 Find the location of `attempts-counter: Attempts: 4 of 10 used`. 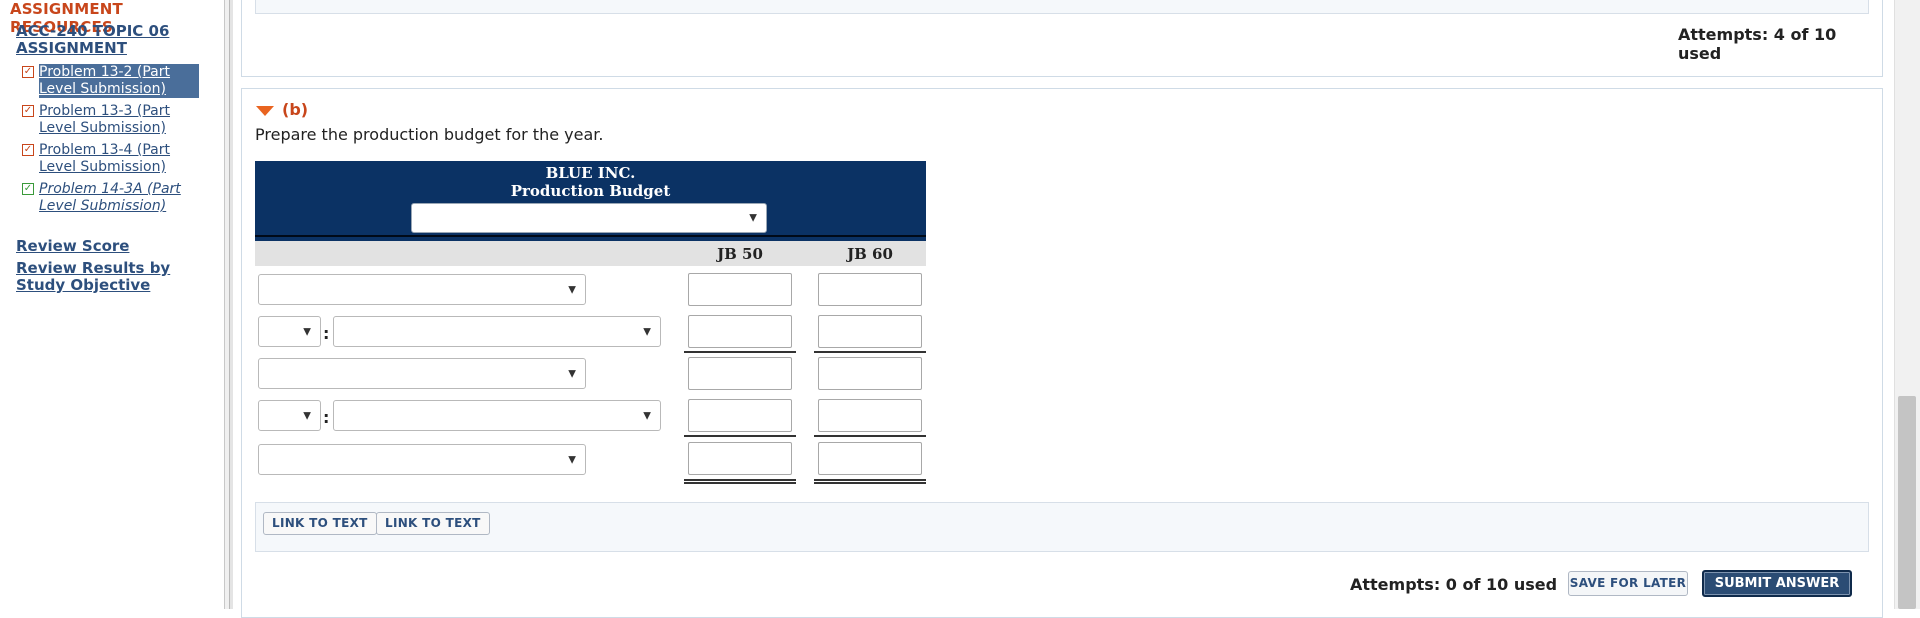

attempts-counter: Attempts: 4 of 10 used is located at coordinates (1757, 44).